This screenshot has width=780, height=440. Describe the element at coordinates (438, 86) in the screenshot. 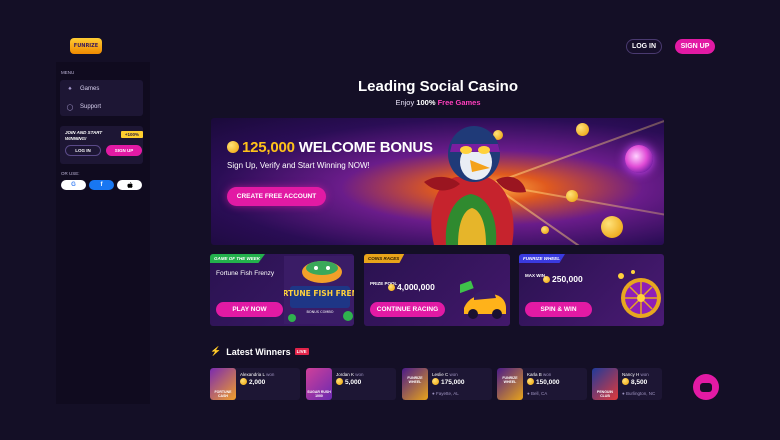

I see `page-title: Leading Social Casino` at that location.